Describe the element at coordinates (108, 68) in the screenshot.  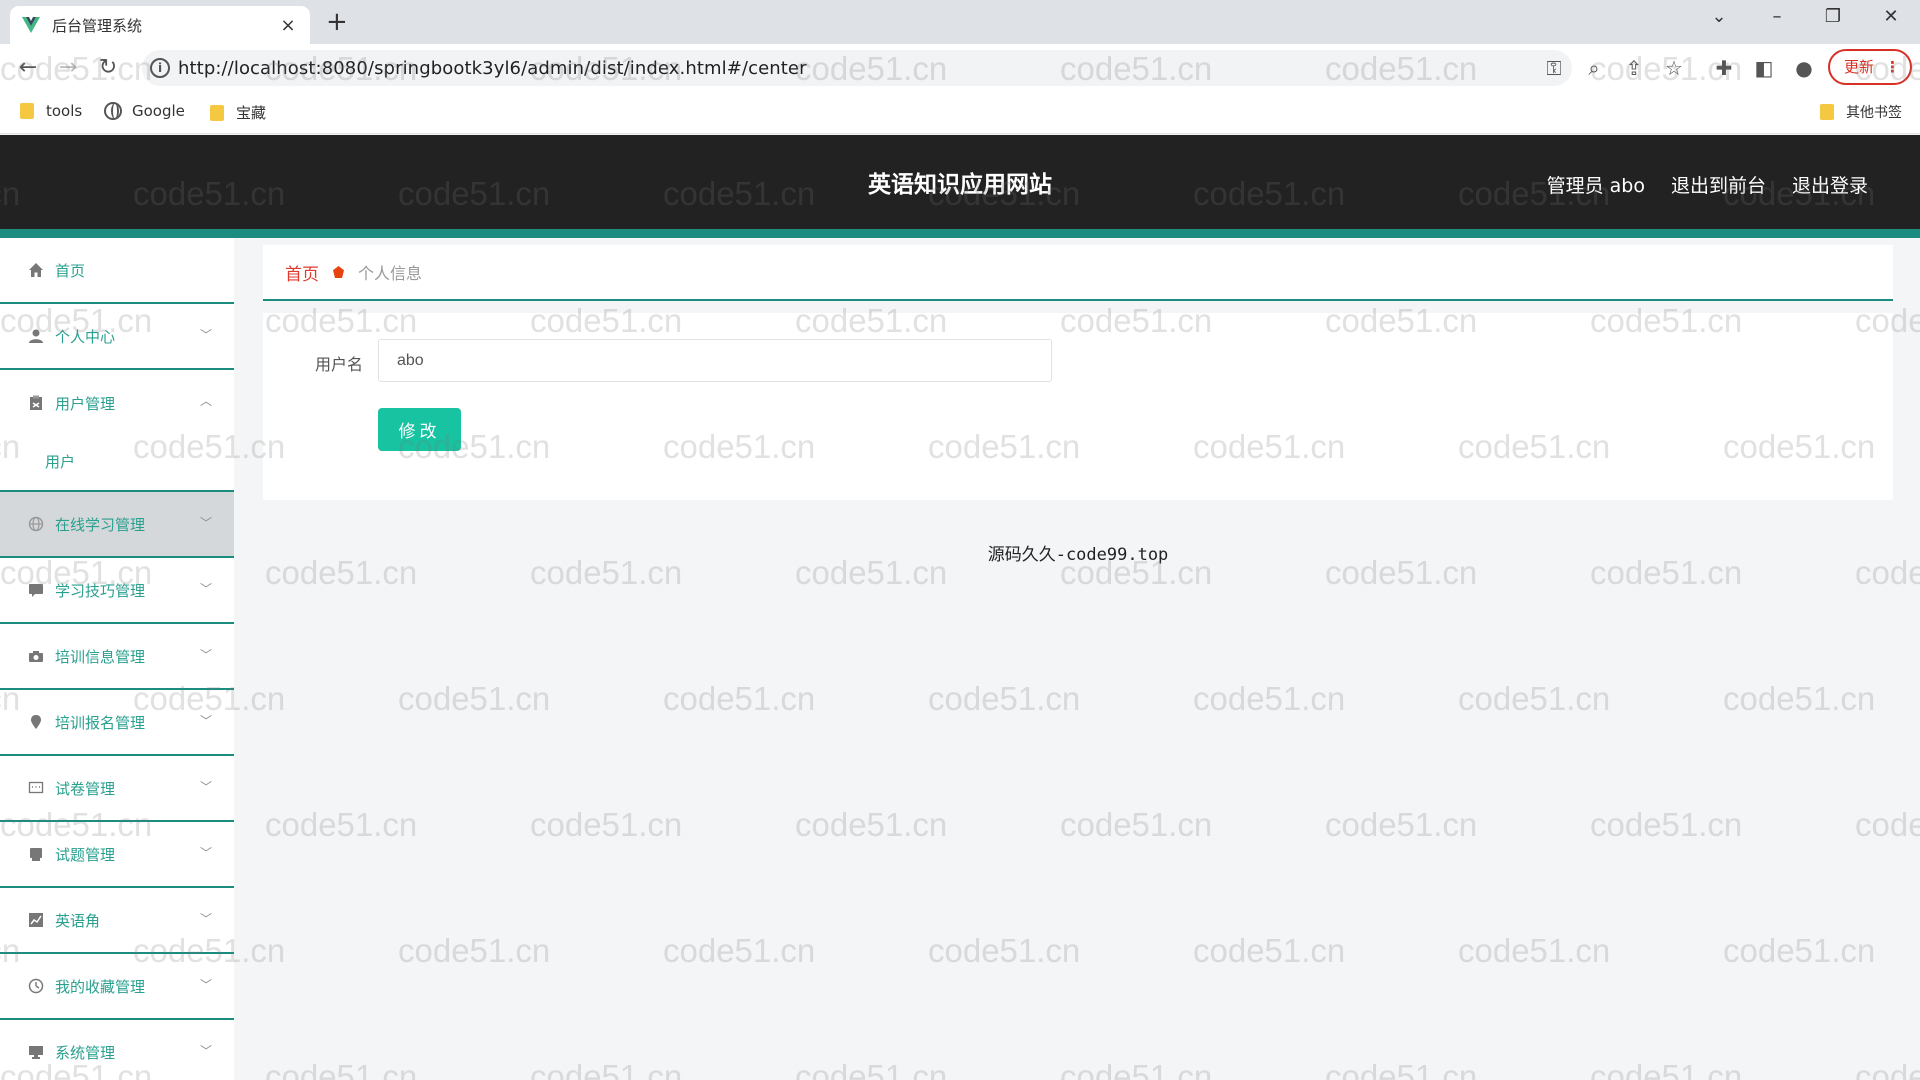
I see `reload-icon: ↻` at that location.